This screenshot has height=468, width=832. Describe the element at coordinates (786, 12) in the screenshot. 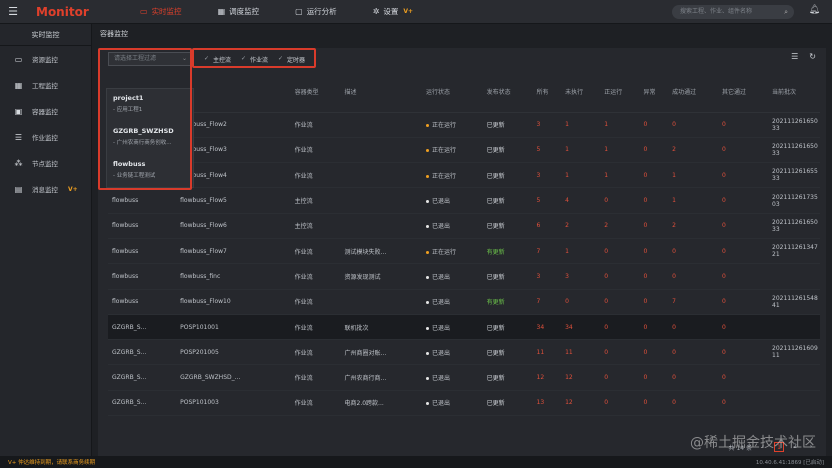

I see `search-icon: ⌕` at that location.